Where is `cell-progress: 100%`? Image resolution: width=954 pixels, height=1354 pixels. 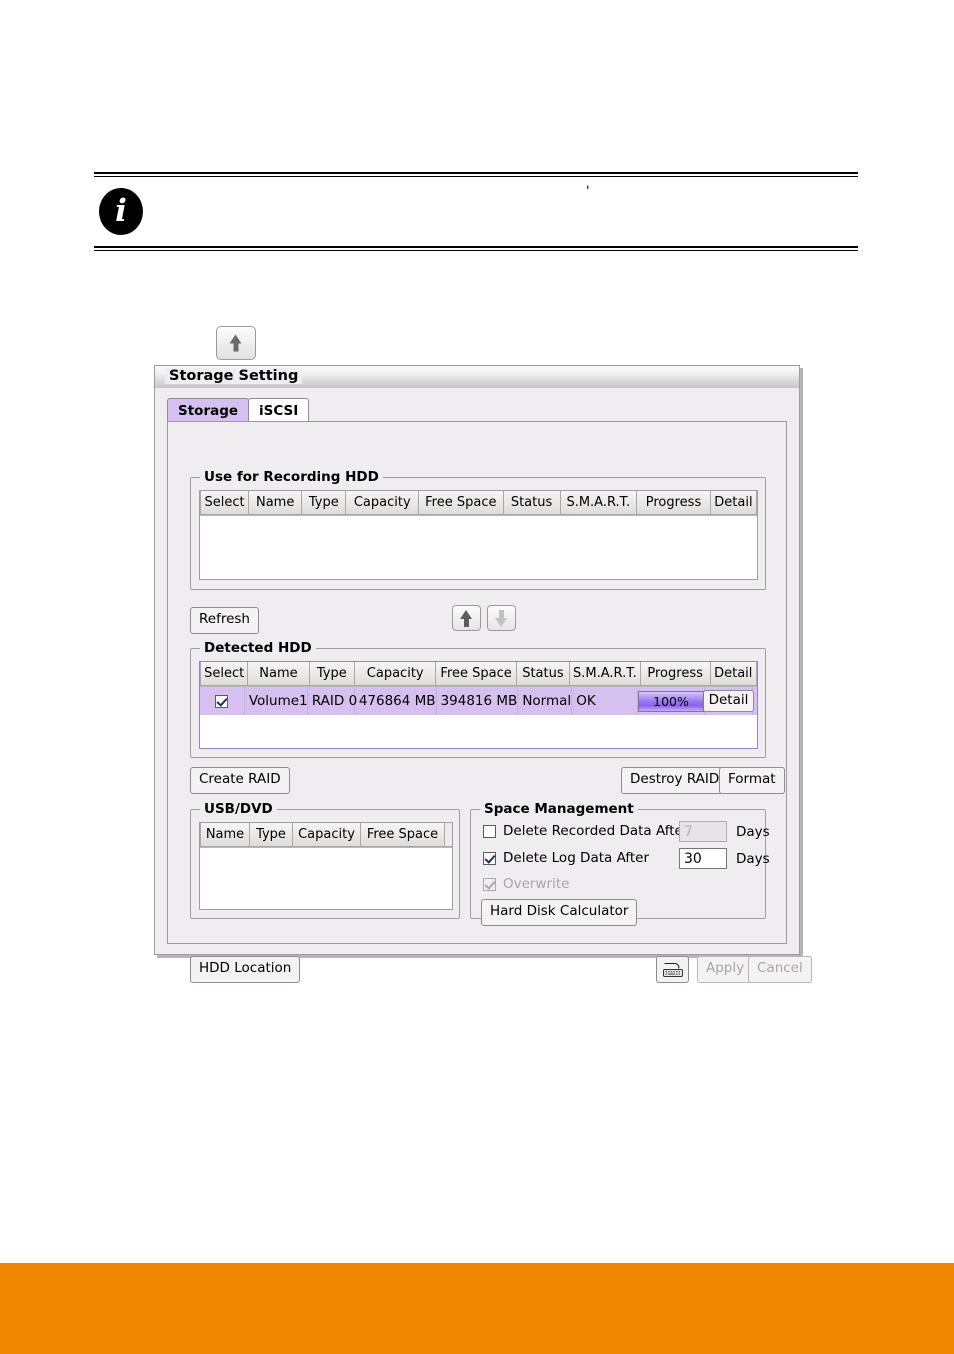 cell-progress: 100% is located at coordinates (671, 701).